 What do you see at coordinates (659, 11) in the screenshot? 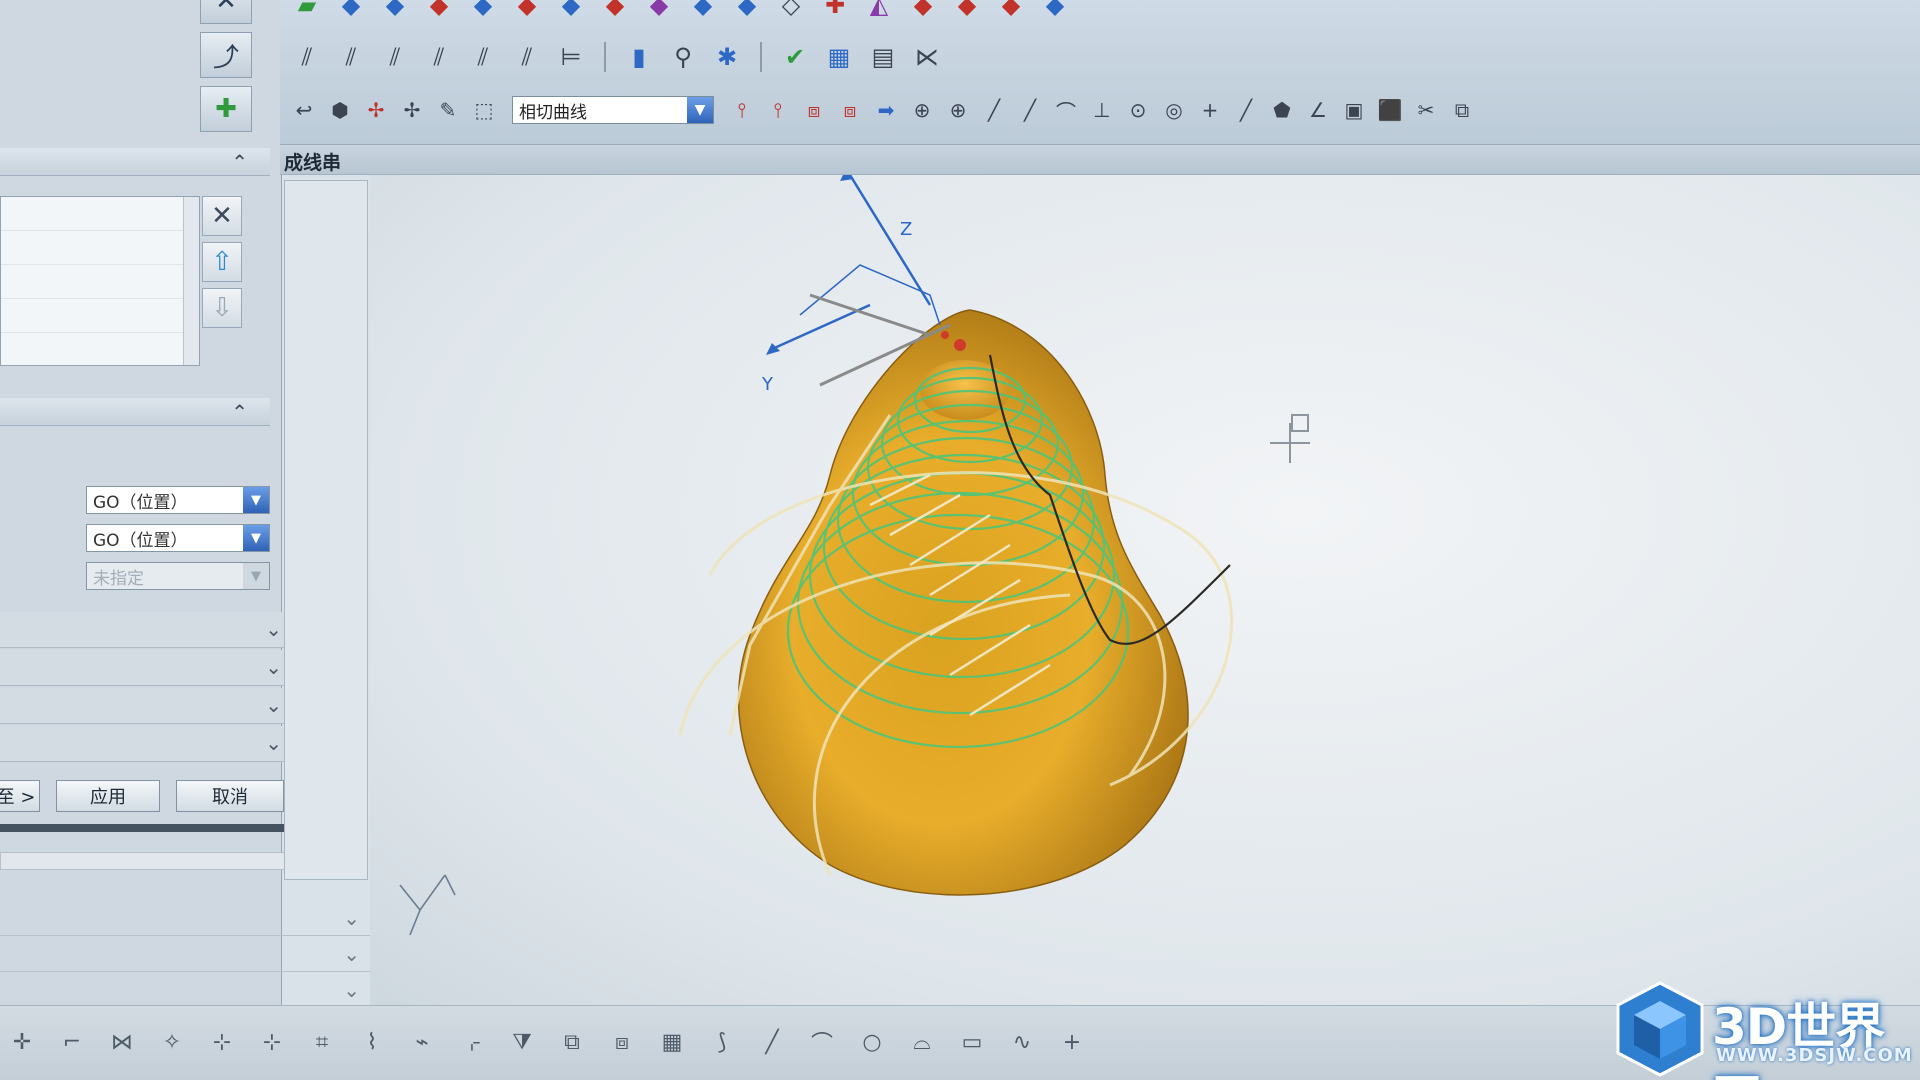
I see `boolean-icon: ◆` at bounding box center [659, 11].